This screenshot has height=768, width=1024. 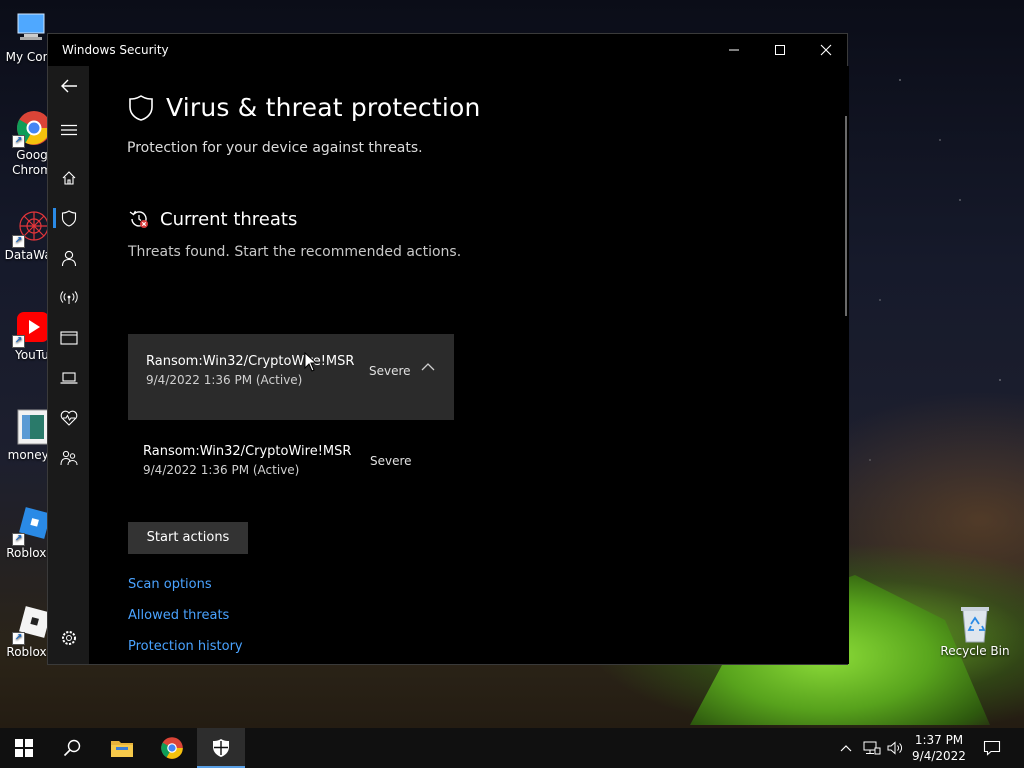 I want to click on nav-menu-button, so click(x=68, y=130).